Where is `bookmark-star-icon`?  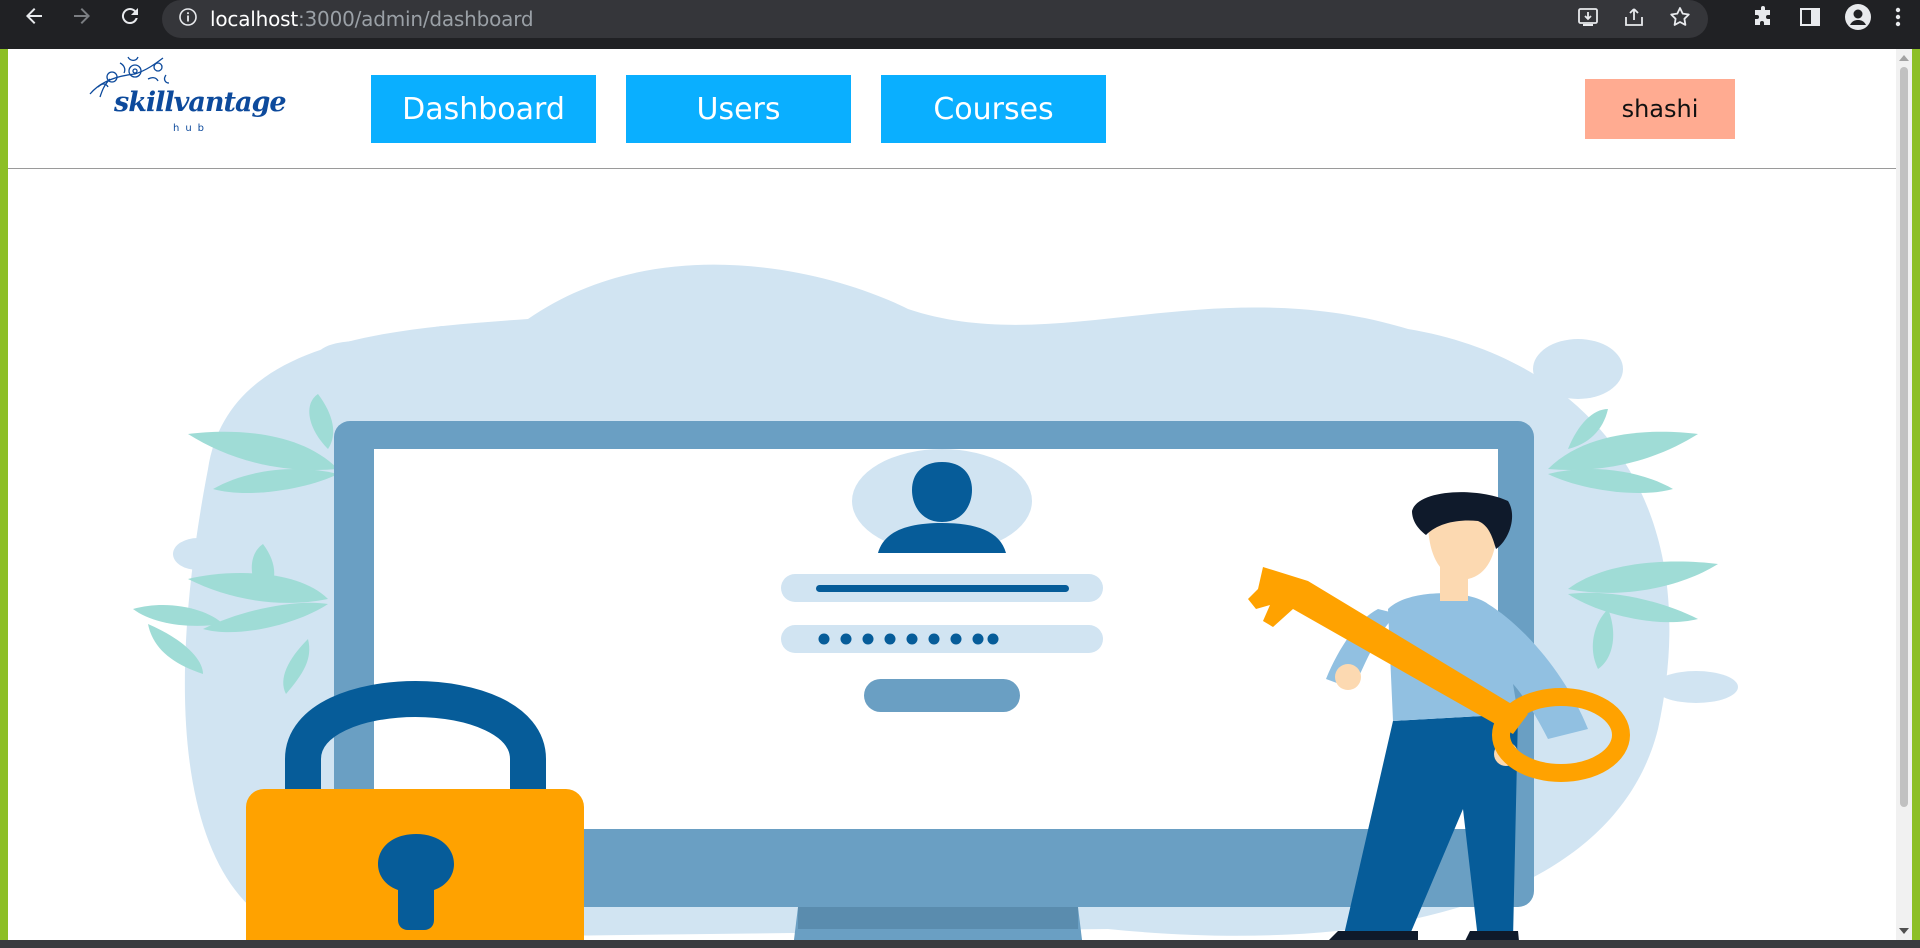
bookmark-star-icon is located at coordinates (1680, 19).